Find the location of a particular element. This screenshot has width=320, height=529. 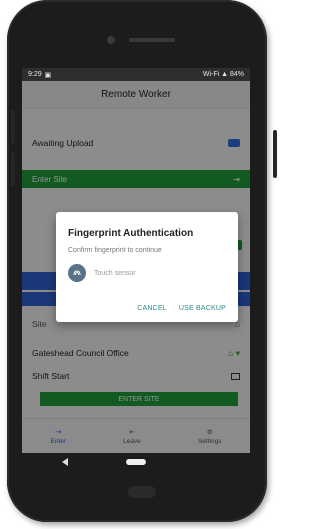

back-icon is located at coordinates (65, 462).